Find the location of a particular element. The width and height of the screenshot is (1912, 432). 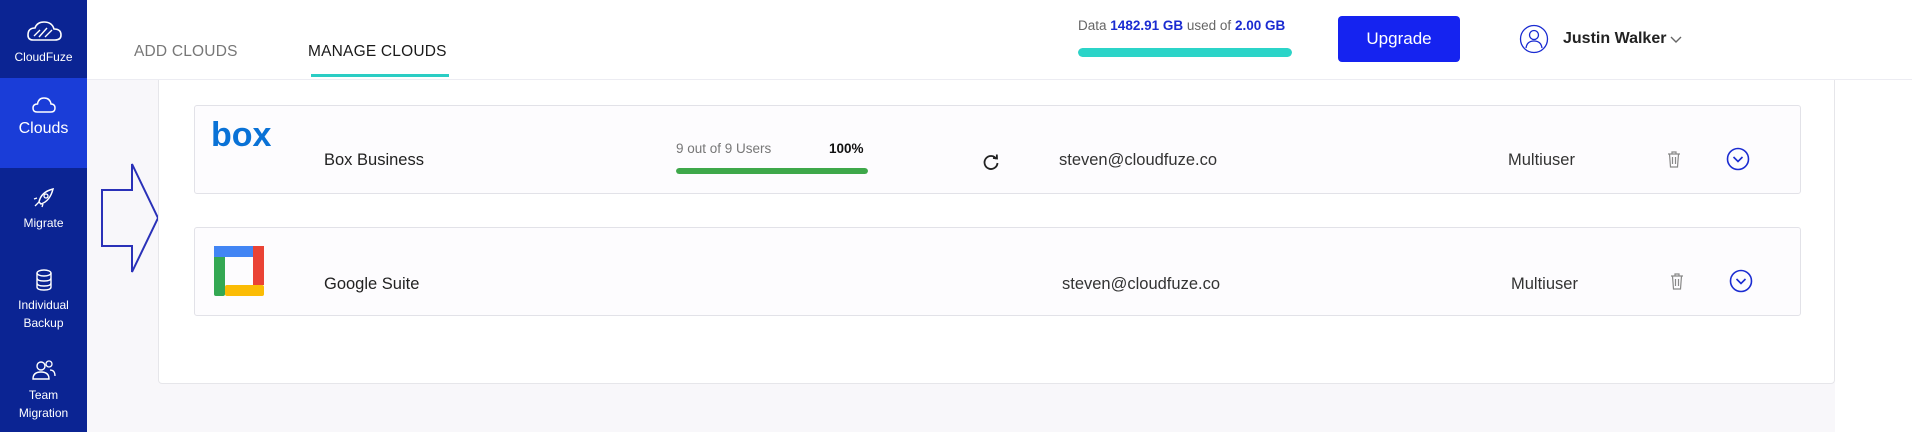

sidebar-item-label: Clouds is located at coordinates (43, 128).